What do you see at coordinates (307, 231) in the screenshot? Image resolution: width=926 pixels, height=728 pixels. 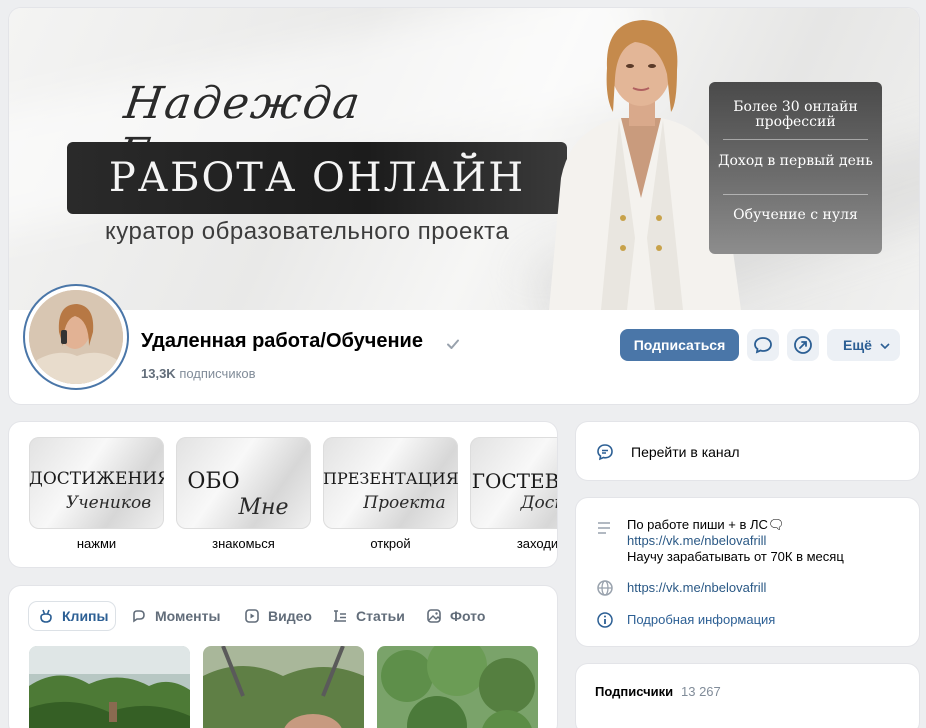 I see `cover-subtitle: куратор образовательного проекта` at bounding box center [307, 231].